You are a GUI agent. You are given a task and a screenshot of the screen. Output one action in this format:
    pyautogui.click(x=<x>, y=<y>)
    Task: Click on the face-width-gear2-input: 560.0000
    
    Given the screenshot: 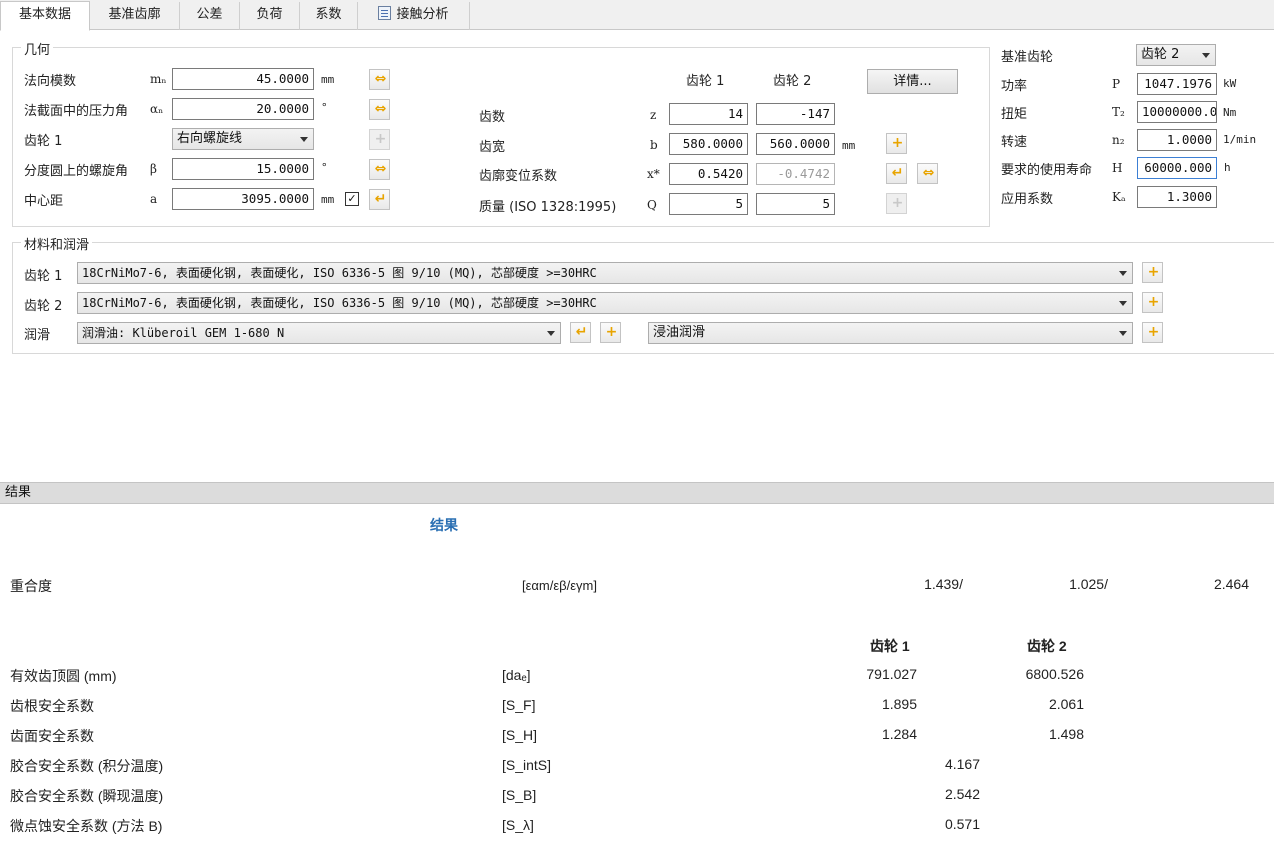 What is the action you would take?
    pyautogui.click(x=795, y=144)
    